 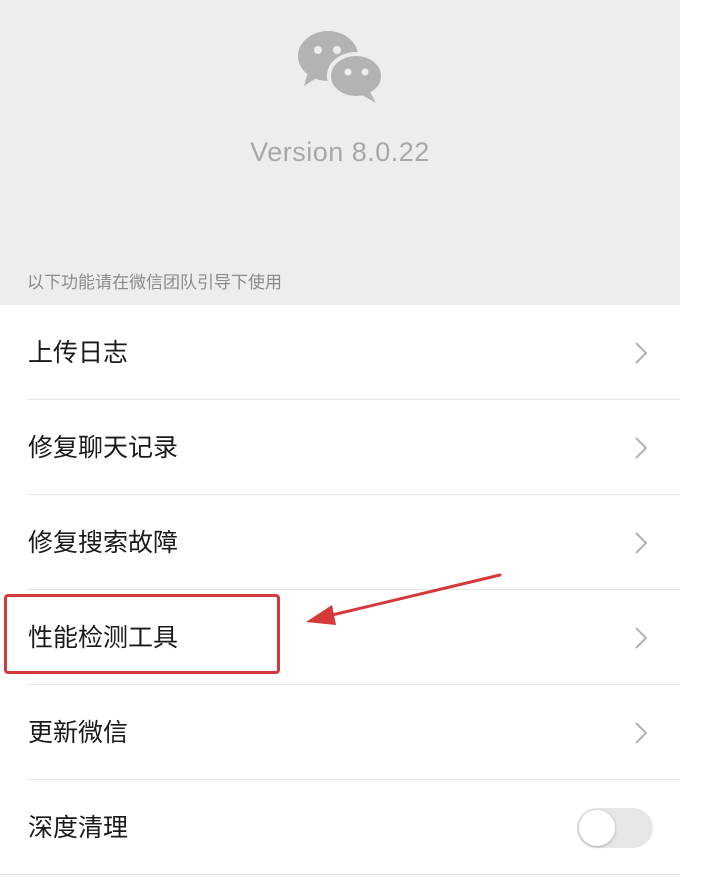 I want to click on list-item-label: 修复搜索故障, so click(x=103, y=542).